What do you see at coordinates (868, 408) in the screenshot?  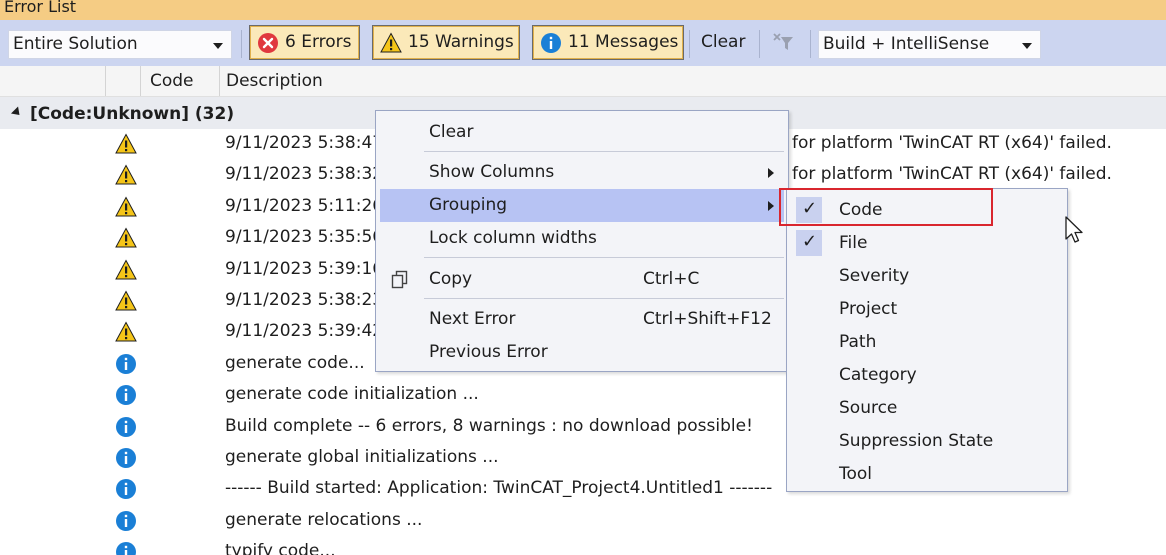 I see `grouping-item-label: Source` at bounding box center [868, 408].